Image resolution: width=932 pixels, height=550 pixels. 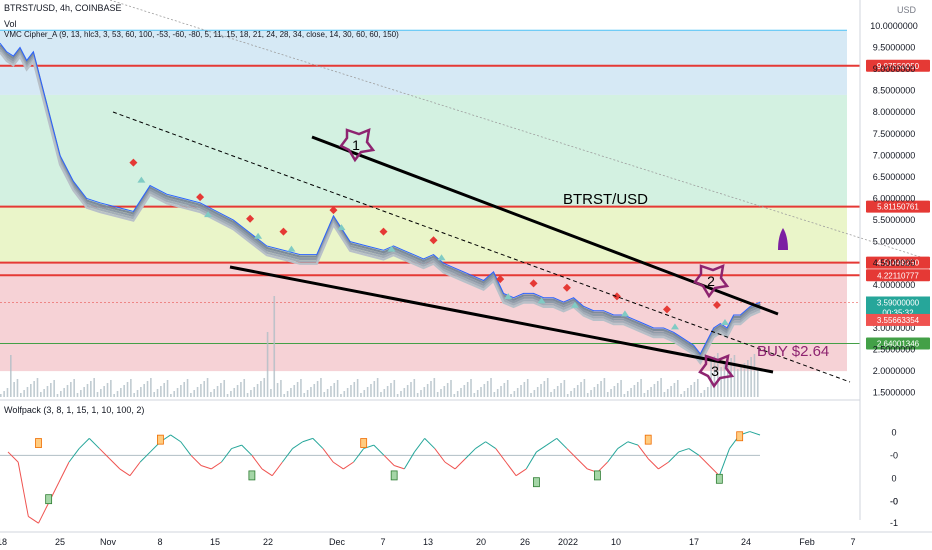 I want to click on marker-1-label: 1, so click(x=356, y=145).